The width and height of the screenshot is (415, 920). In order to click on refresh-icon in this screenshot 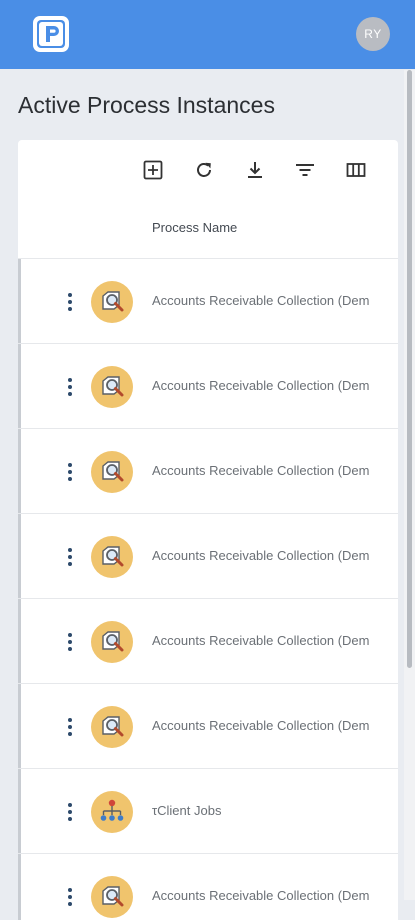, I will do `click(204, 169)`.